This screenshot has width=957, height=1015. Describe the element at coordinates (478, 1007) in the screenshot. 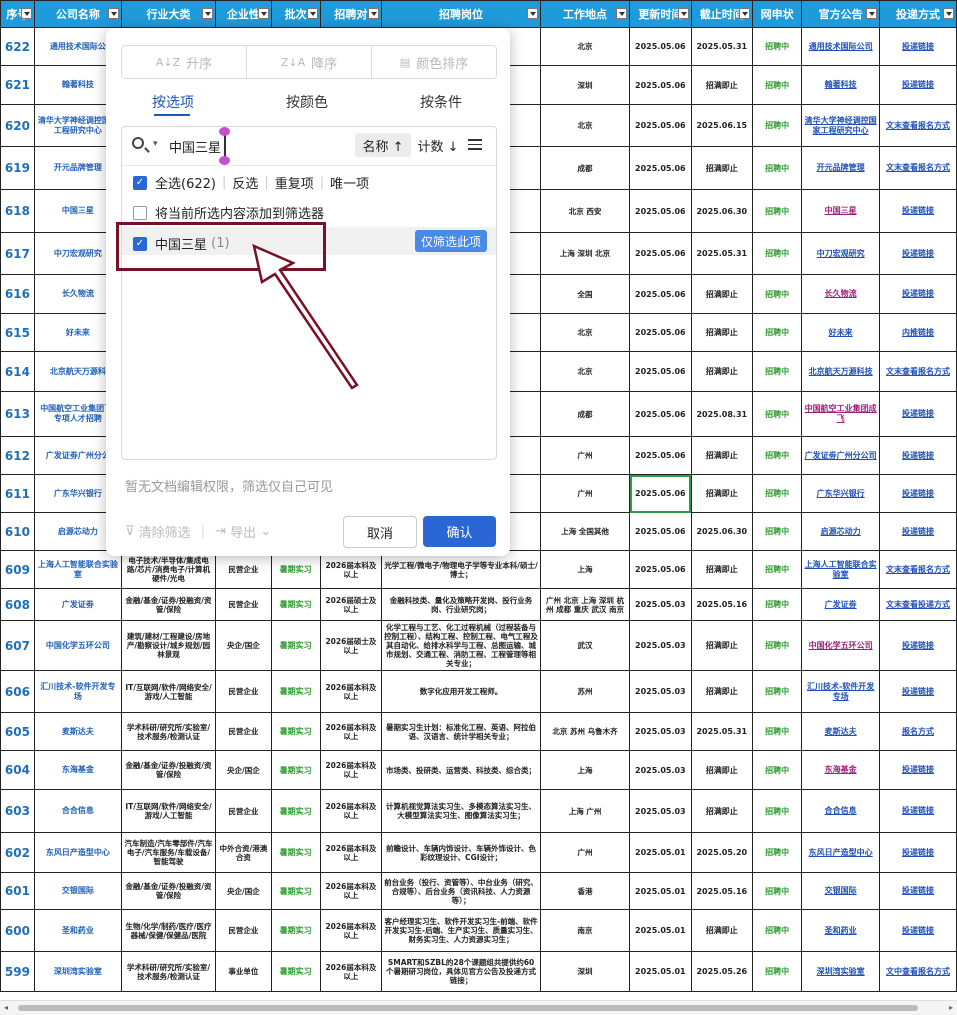

I see `horizontal-scrollbar: ◂ ▸` at that location.